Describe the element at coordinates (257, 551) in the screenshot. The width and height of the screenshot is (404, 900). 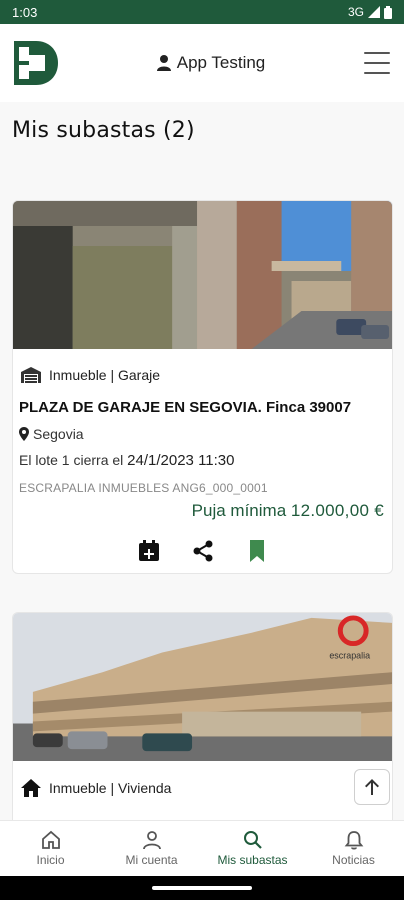
I see `bookmark-icon` at that location.